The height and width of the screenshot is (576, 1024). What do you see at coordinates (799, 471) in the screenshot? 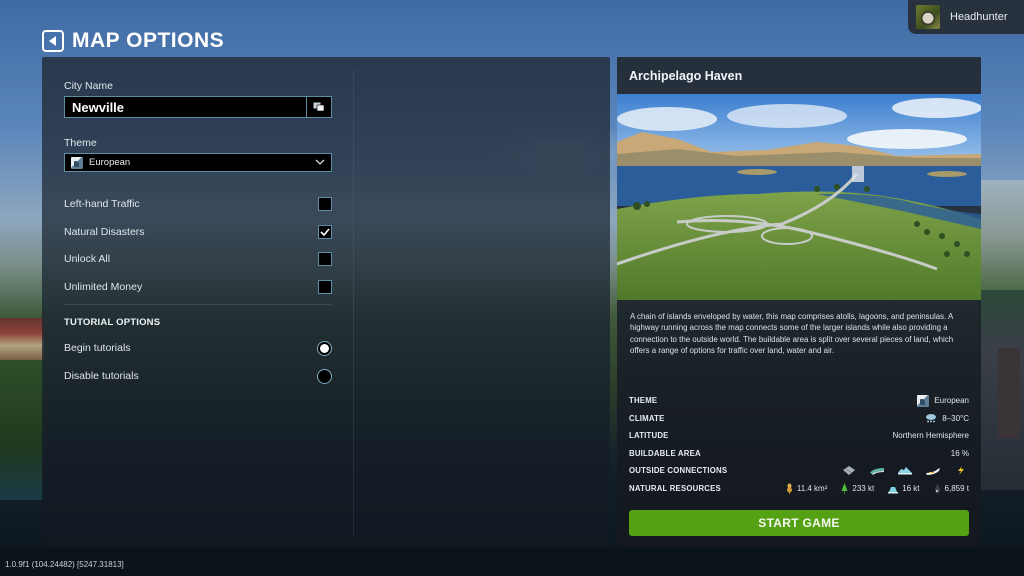
I see `stat-outside-connections: OUTSIDE CONNECTIONS` at bounding box center [799, 471].